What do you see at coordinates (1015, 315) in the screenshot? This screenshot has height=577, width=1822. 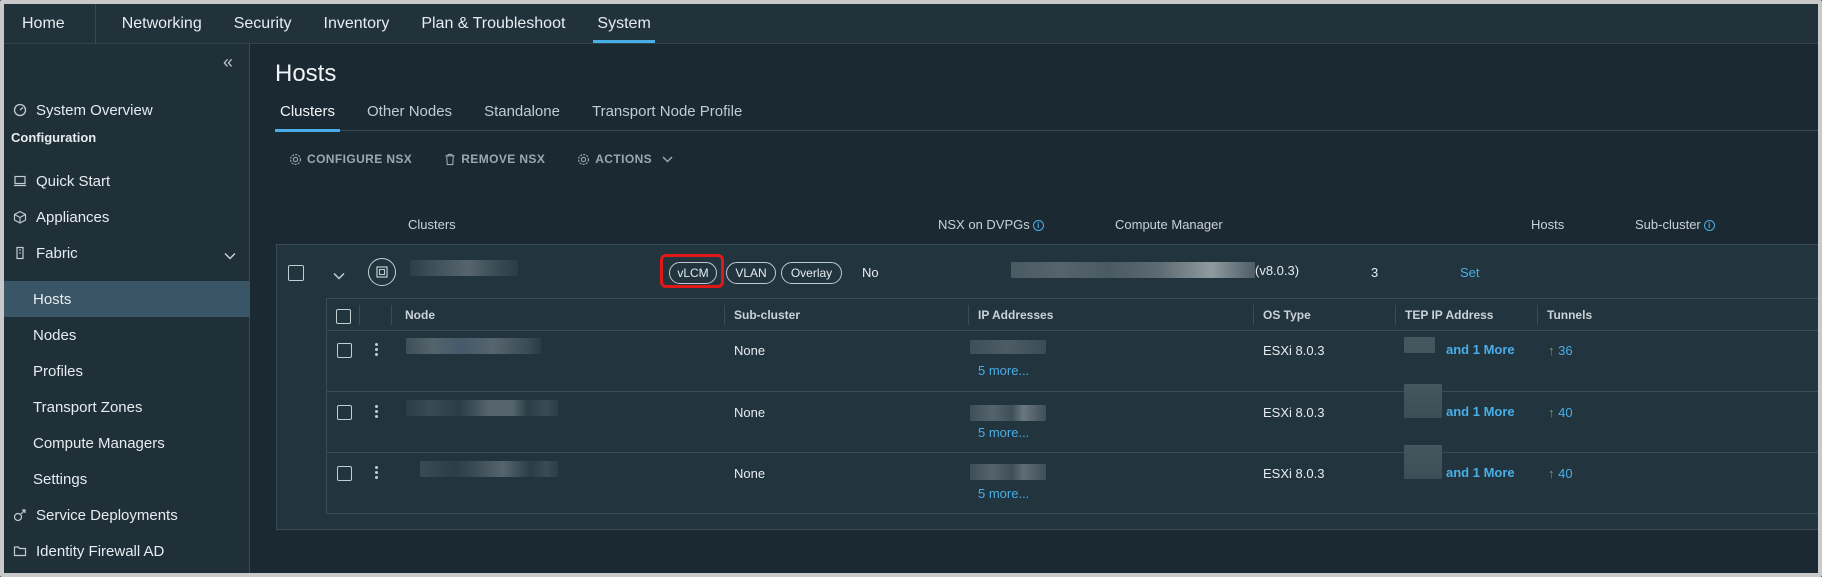 I see `column-header-ip-addresses: IP Addresses` at bounding box center [1015, 315].